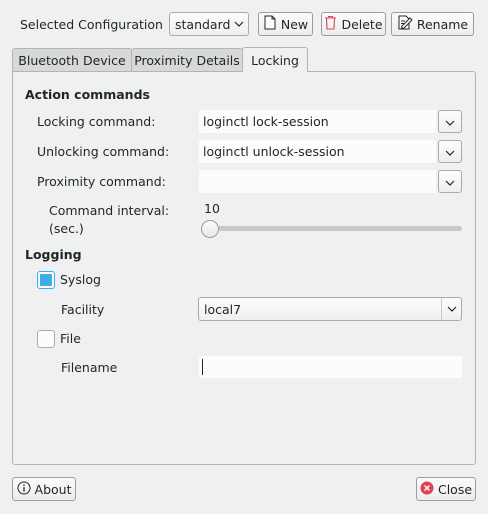 This screenshot has height=514, width=488. I want to click on tab-proximity-details: Proximity Details, so click(187, 60).